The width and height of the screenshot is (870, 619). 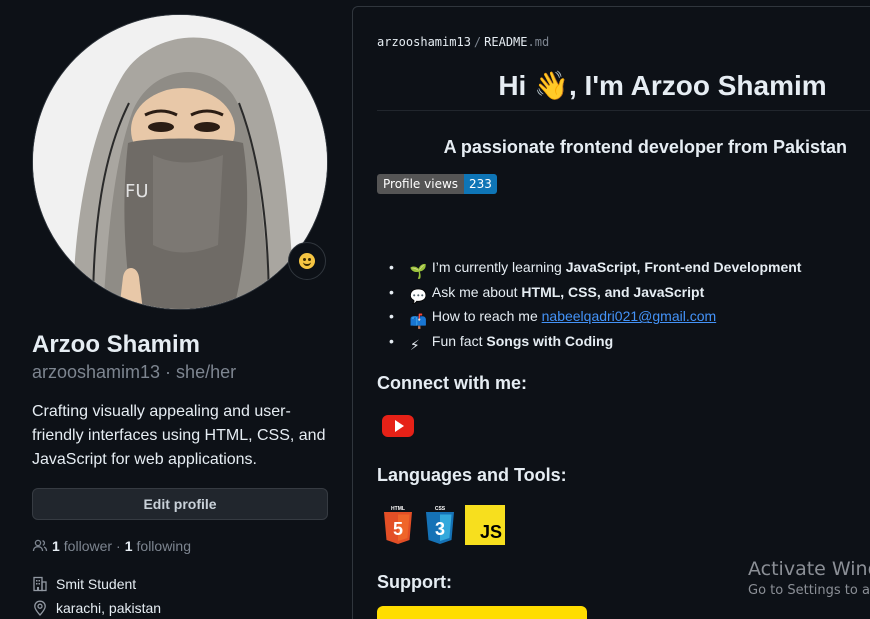 I want to click on lightning-icon: ⚡, so click(x=414, y=345).